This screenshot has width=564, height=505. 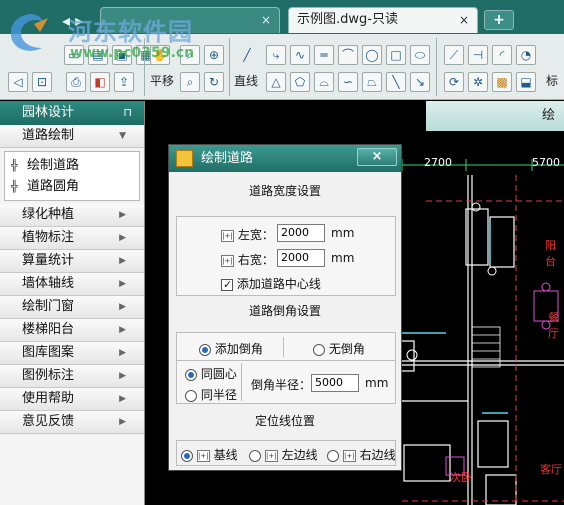 What do you see at coordinates (227, 235) in the screenshot?
I see `left-width-icon: |+|` at bounding box center [227, 235].